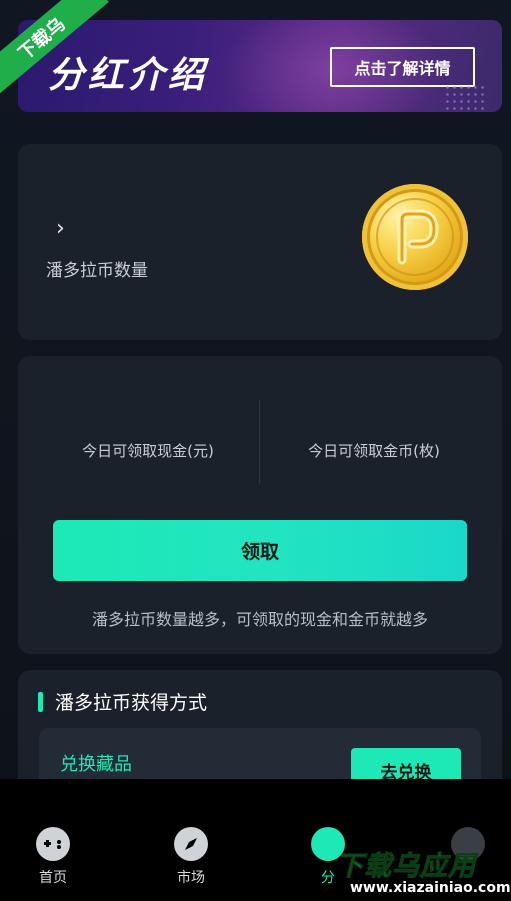 This screenshot has width=511, height=901. I want to click on claim-button: 领取, so click(260, 550).